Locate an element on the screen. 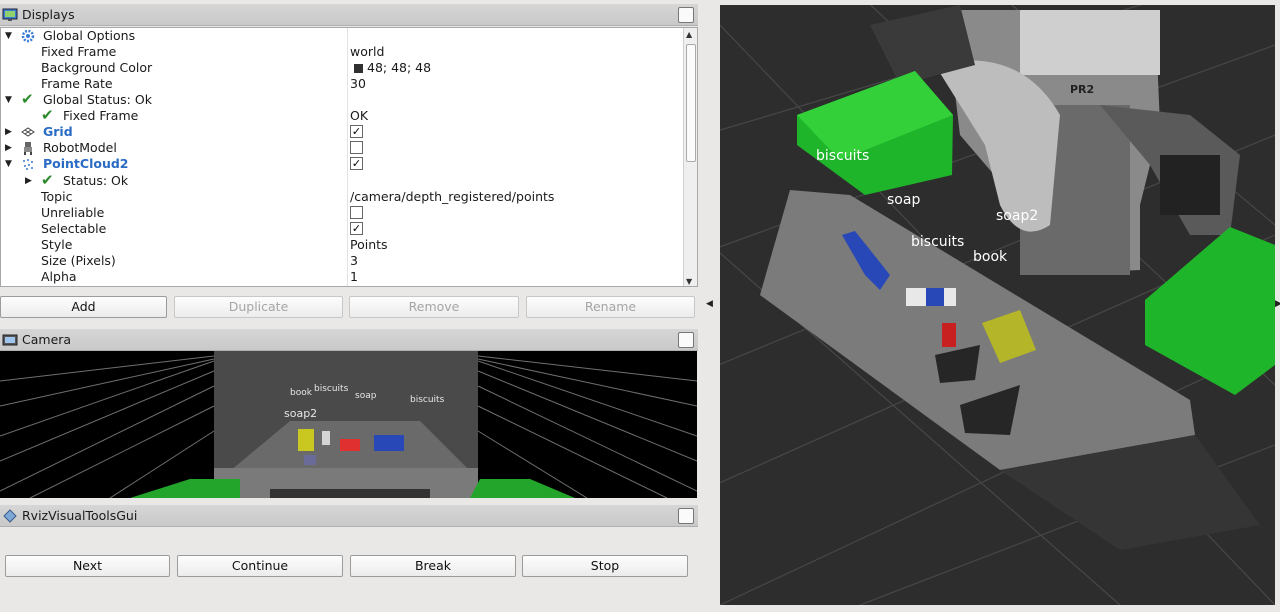  background-color-value: 48; 48; 48 is located at coordinates (399, 68).